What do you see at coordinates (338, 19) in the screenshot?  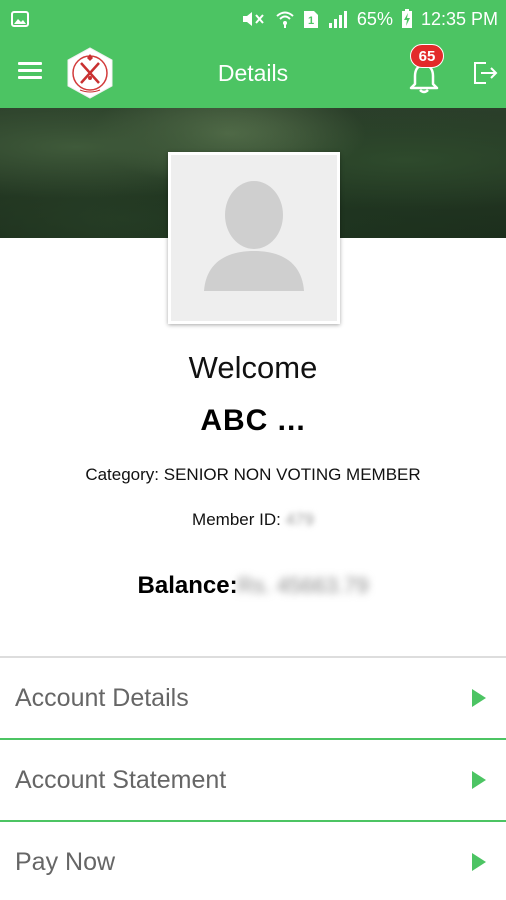 I see `signal-icon` at bounding box center [338, 19].